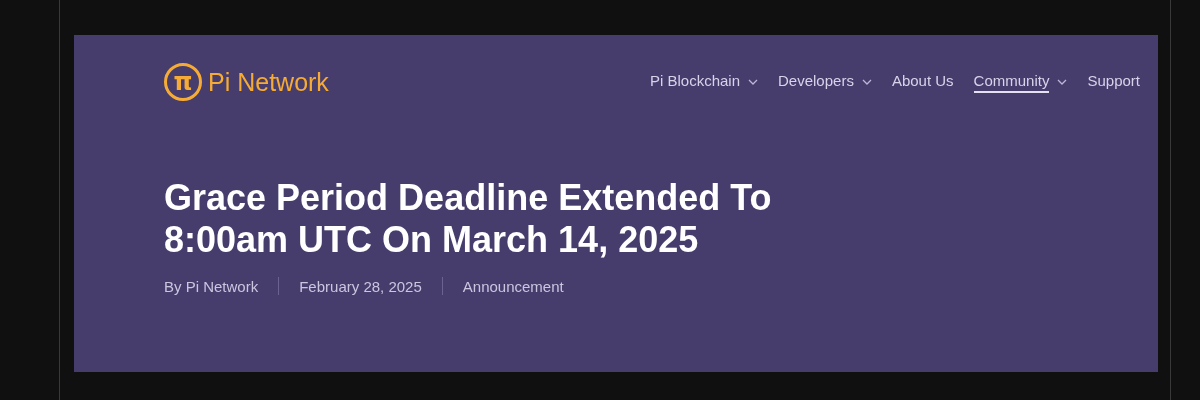  Describe the element at coordinates (694, 82) in the screenshot. I see `nav-link: Pi Blockchain` at that location.